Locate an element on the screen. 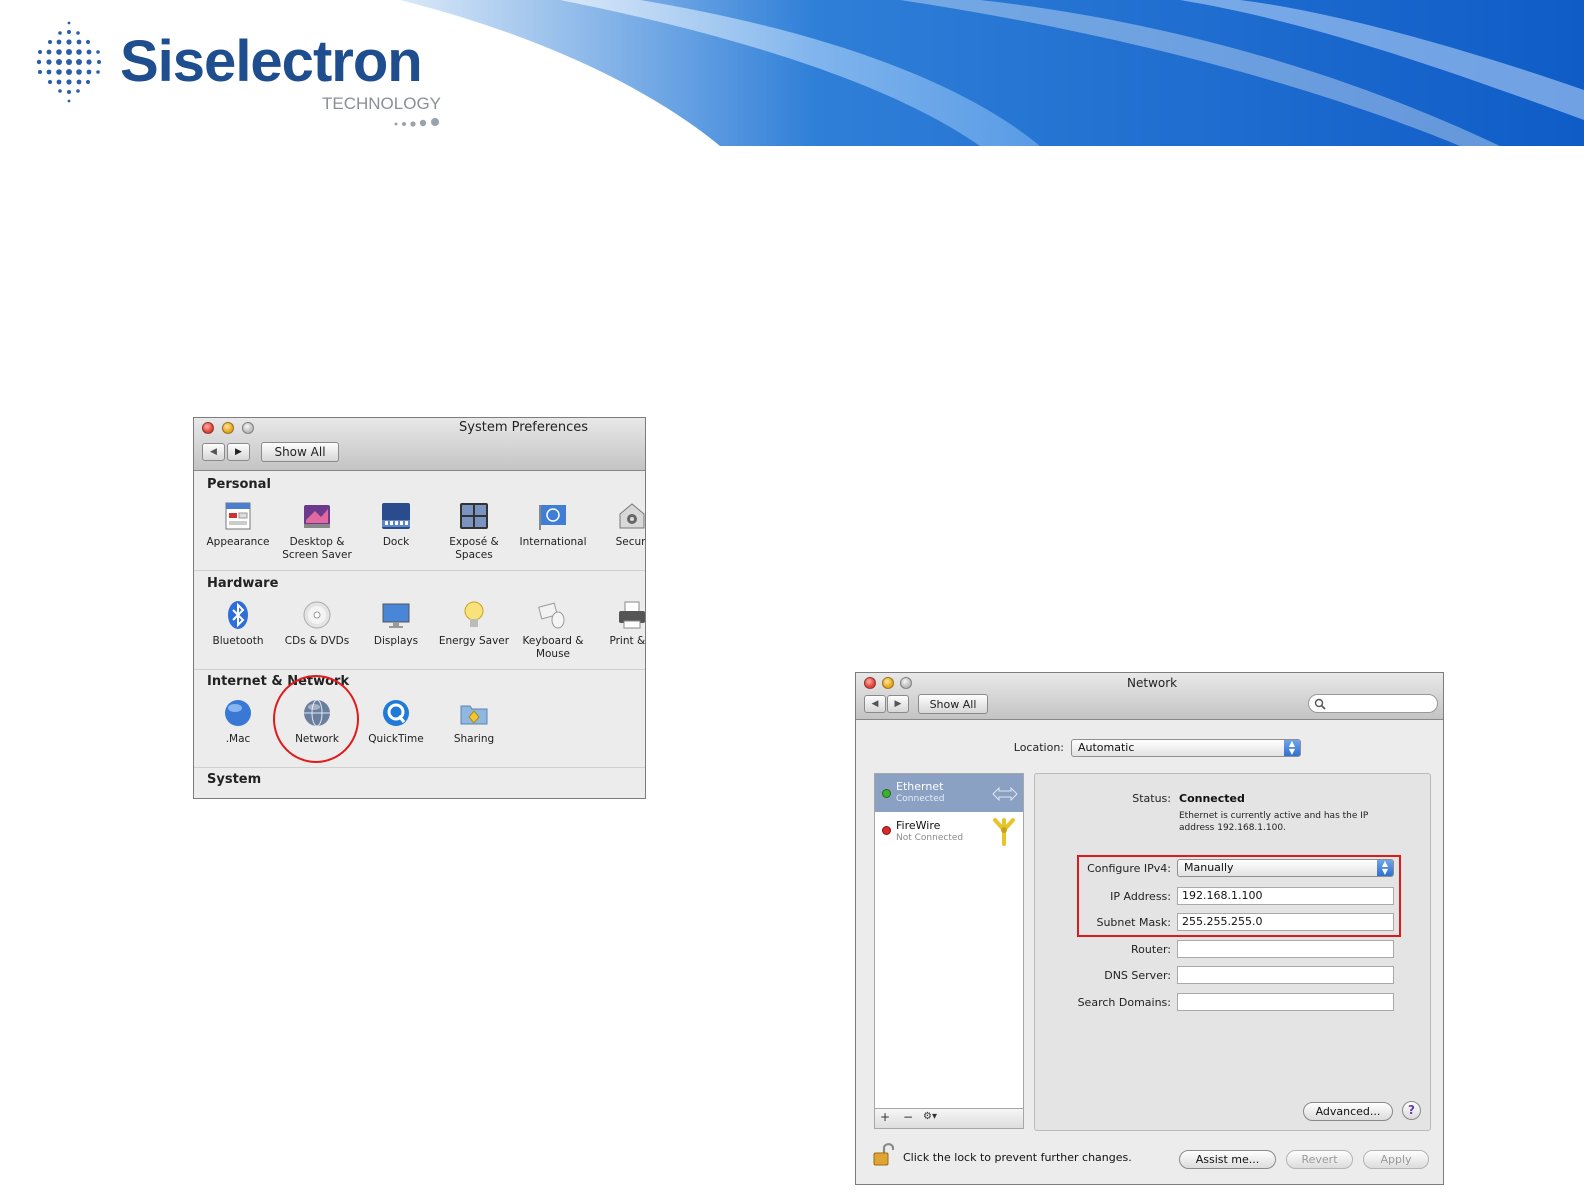  service-status: Connected is located at coordinates (920, 799).